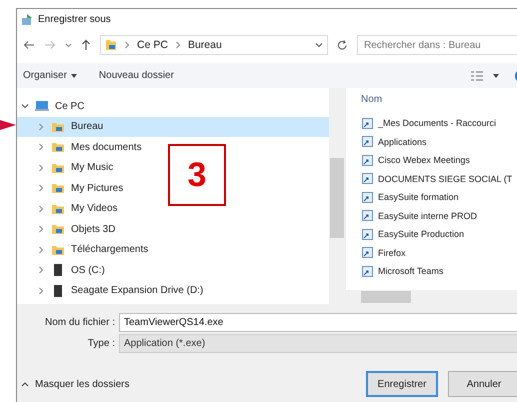 The height and width of the screenshot is (402, 517). Describe the element at coordinates (431, 101) in the screenshot. I see `column-header: Nom` at that location.